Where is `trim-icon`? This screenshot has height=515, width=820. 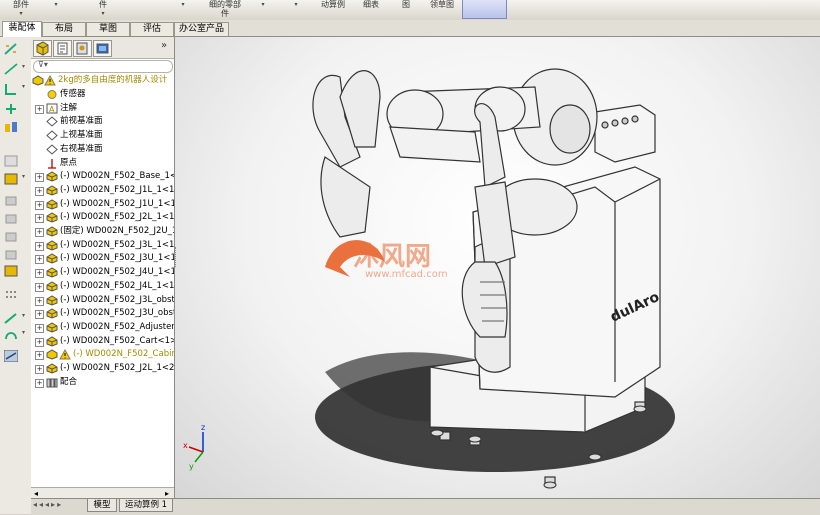 trim-icon is located at coordinates (11, 161).